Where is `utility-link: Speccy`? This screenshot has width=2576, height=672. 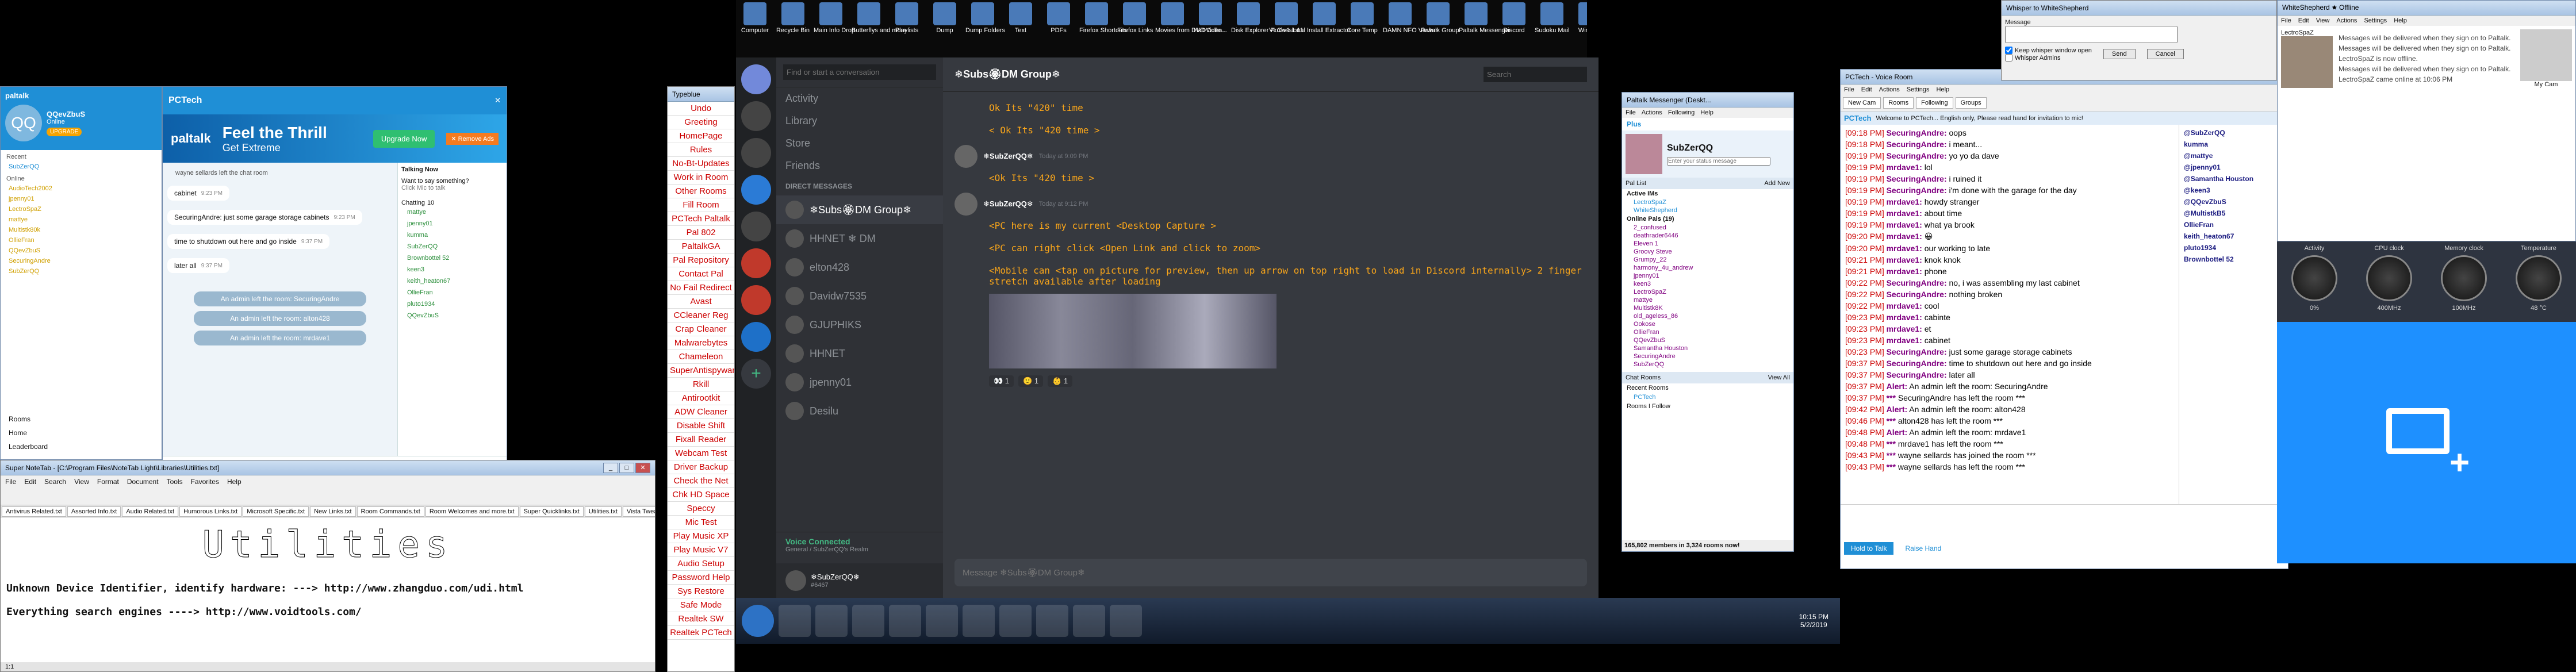 utility-link: Speccy is located at coordinates (701, 509).